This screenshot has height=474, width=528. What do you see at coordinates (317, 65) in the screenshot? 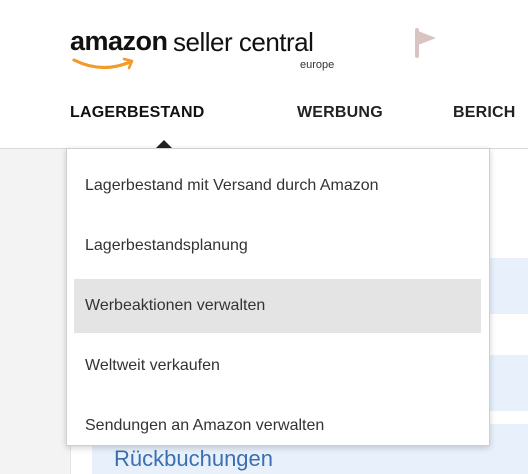
I see `logo-region-text: europe` at bounding box center [317, 65].